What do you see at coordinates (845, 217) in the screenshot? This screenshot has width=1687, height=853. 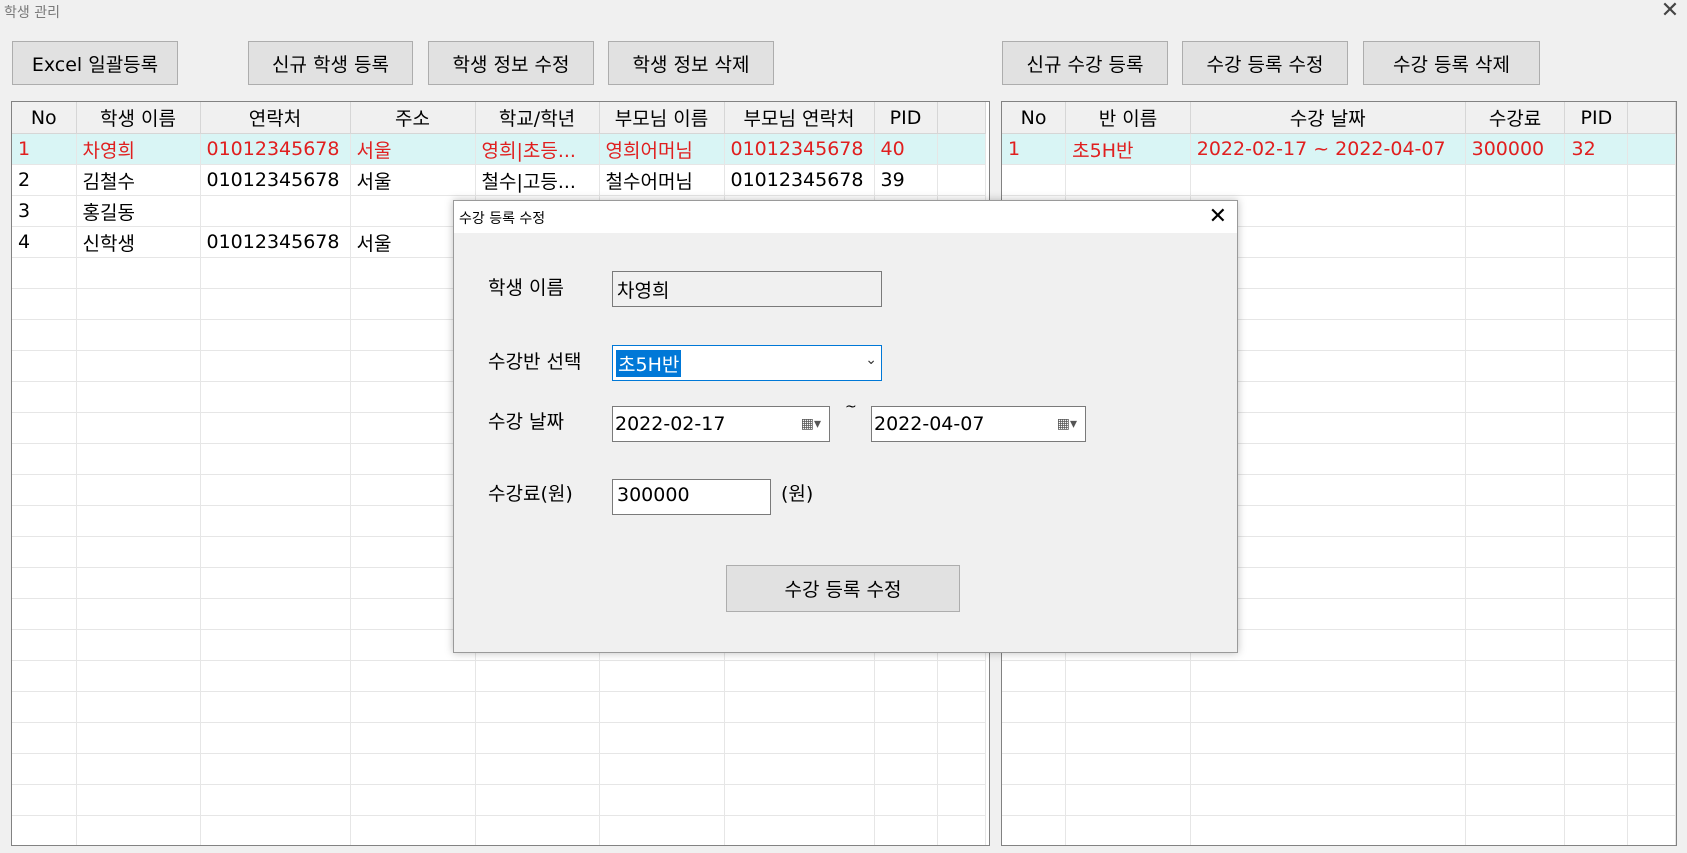 I see `dialog-title-bar: 수강 등록 수정 ✕` at bounding box center [845, 217].